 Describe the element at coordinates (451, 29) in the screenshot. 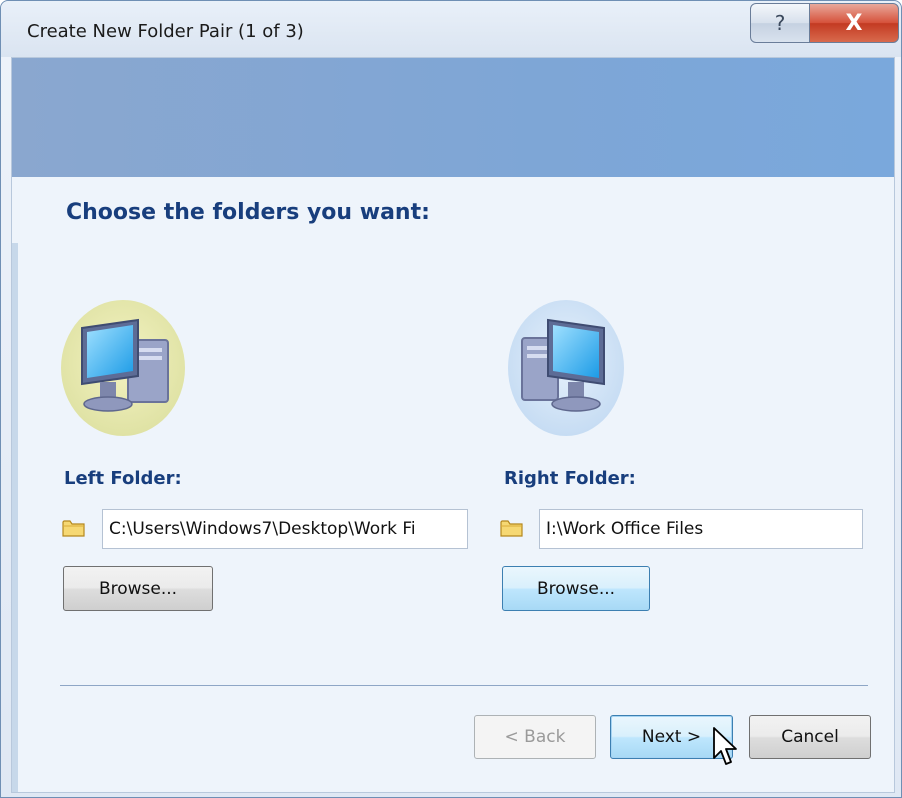

I see `title-bar: Create New Folder Pair (1 of 3) ? X` at that location.